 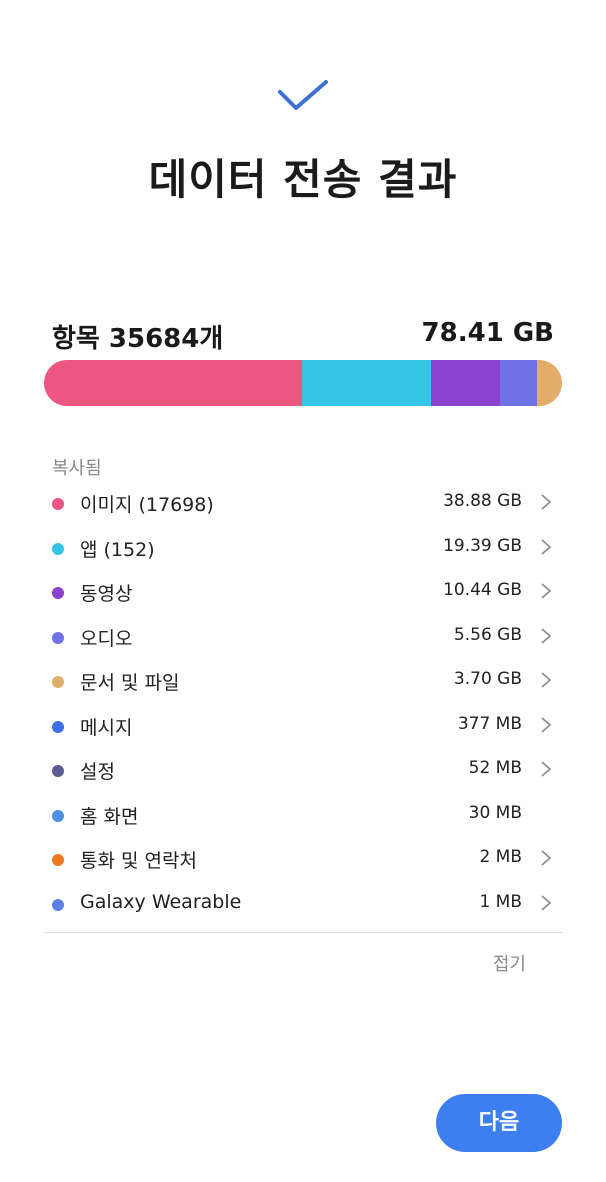 What do you see at coordinates (303, 95) in the screenshot?
I see `checkmark-icon` at bounding box center [303, 95].